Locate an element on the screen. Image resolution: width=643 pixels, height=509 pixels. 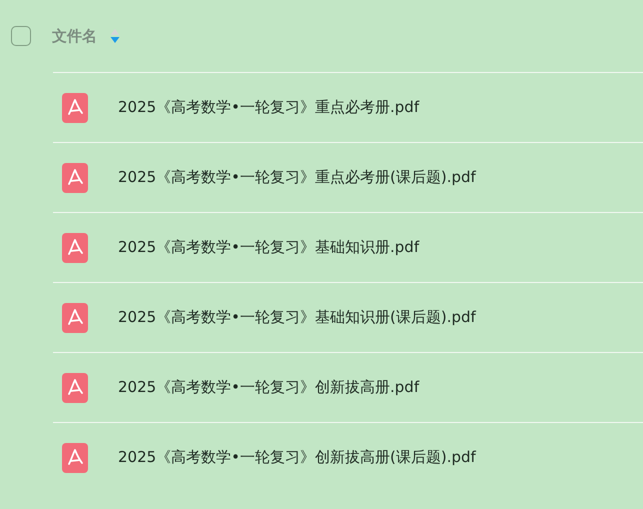
select-all-checkbox is located at coordinates (21, 36).